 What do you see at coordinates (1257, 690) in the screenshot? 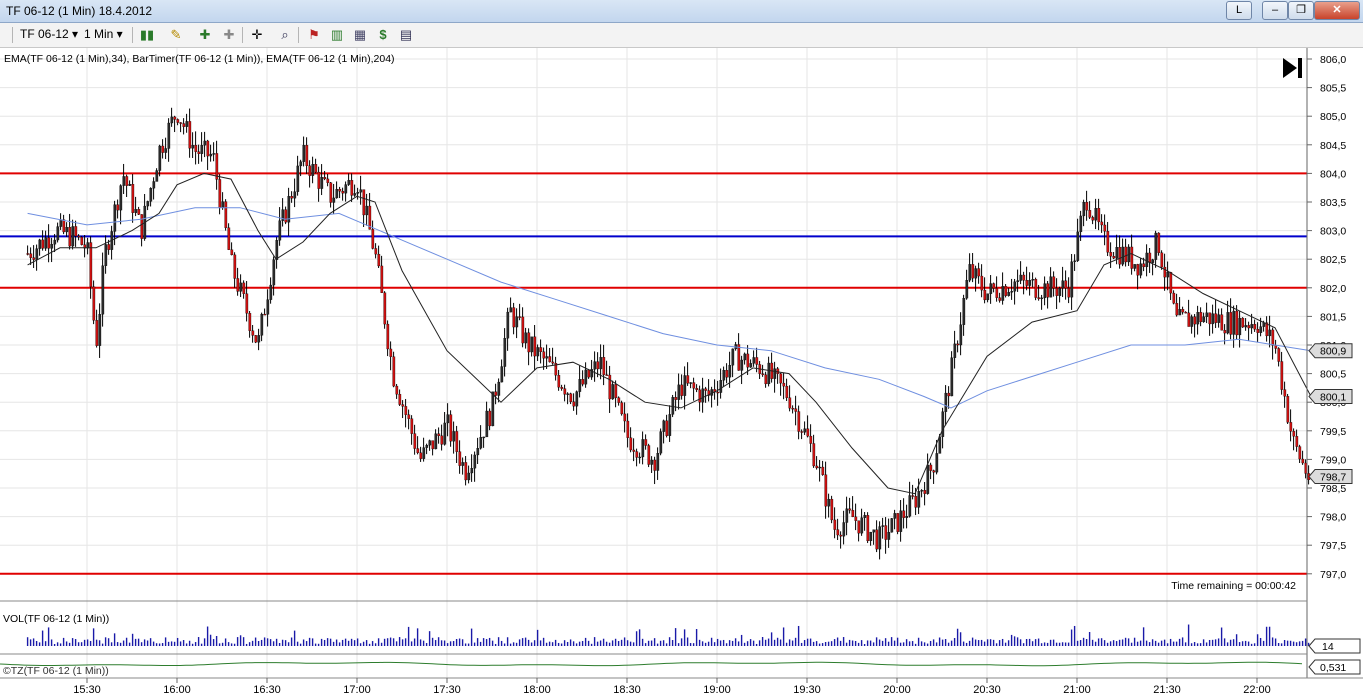
I see `time-tick-label: 22:00` at bounding box center [1257, 690].